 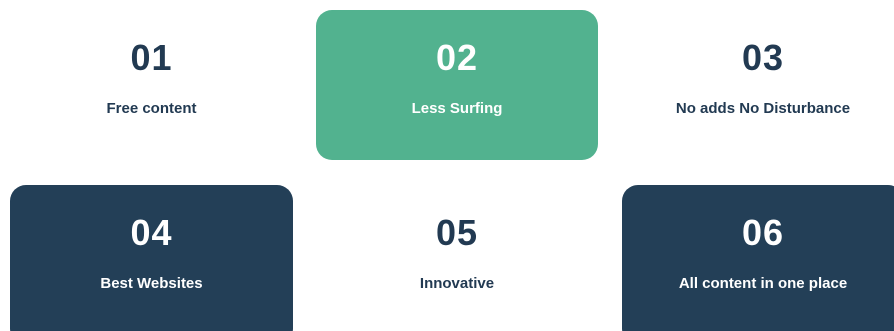 What do you see at coordinates (763, 232) in the screenshot?
I see `feature-number: 06` at bounding box center [763, 232].